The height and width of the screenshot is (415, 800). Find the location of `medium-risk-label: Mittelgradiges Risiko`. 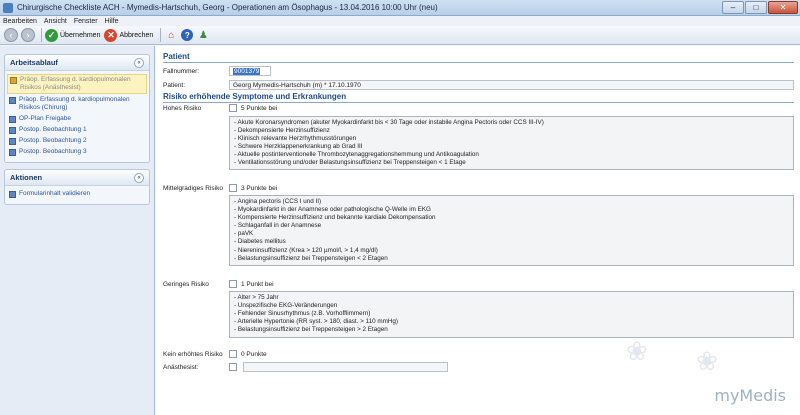

medium-risk-label: Mittelgradiges Risiko is located at coordinates (193, 188).